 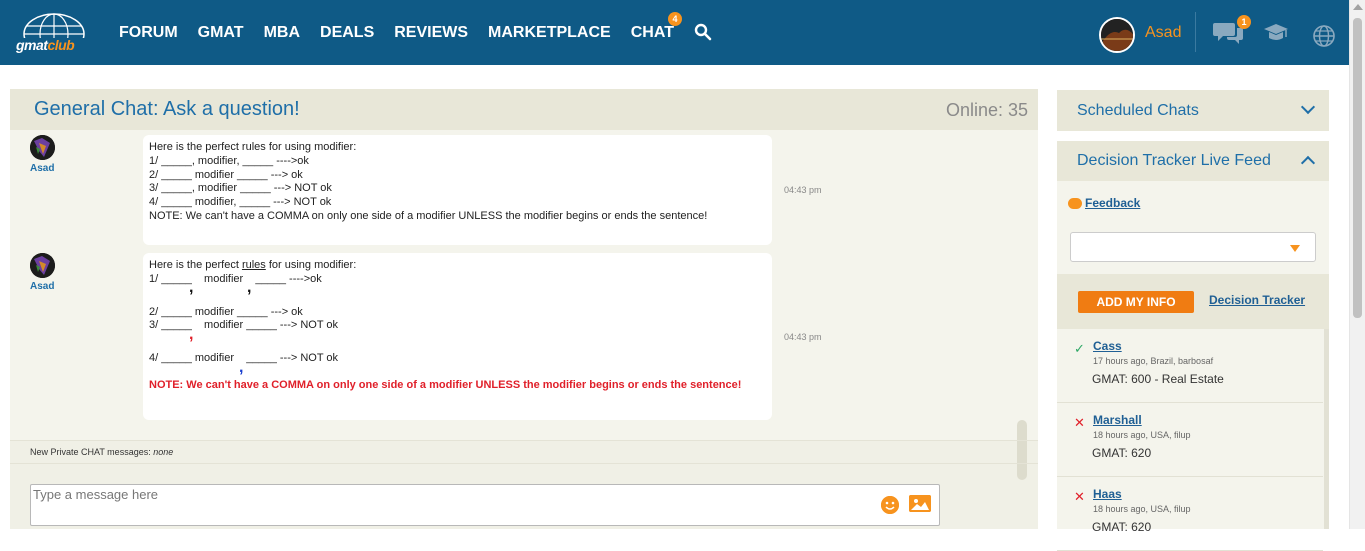 I want to click on message-line: 3/ _____ modifier _____ ---> NOT ok, so click(x=244, y=325).